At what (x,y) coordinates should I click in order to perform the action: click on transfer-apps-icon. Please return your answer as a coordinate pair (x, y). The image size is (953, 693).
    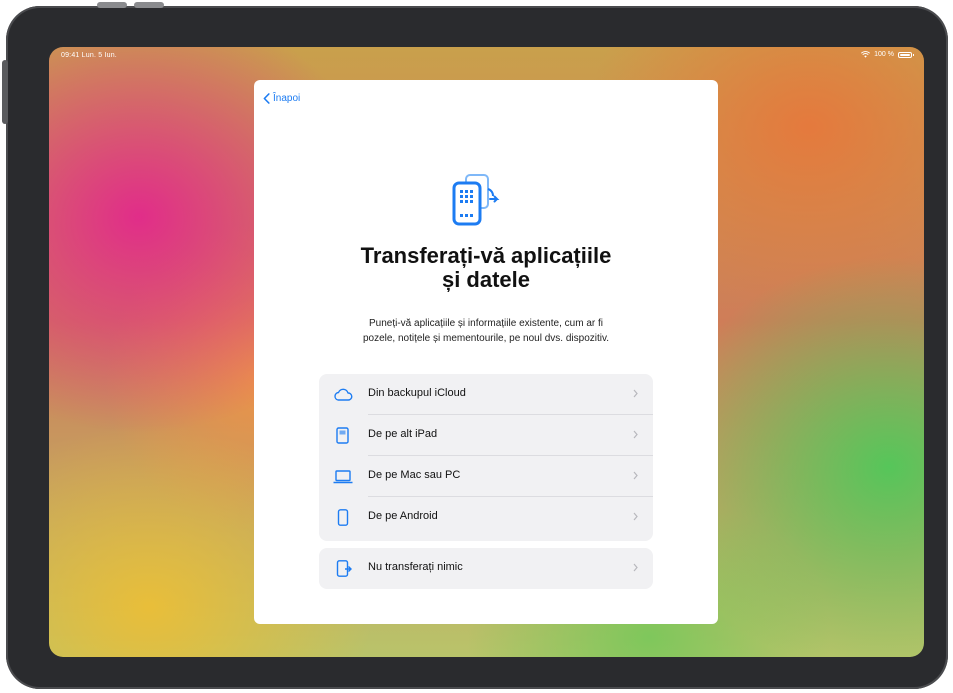
    Looking at the image, I should click on (476, 200).